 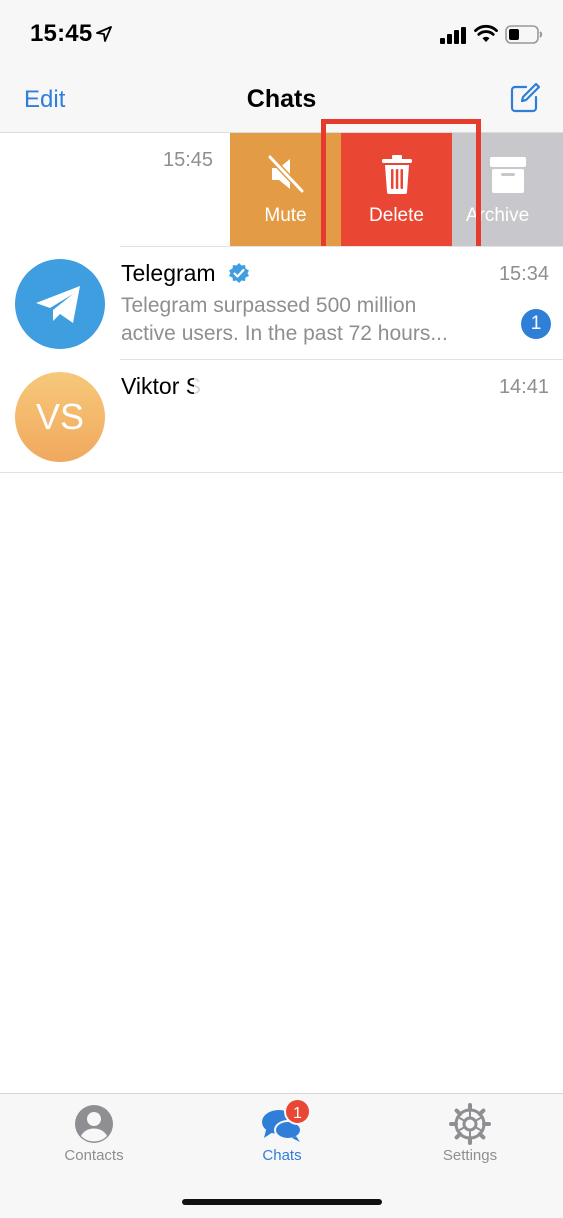 What do you see at coordinates (60, 417) in the screenshot?
I see `avatar: VS` at bounding box center [60, 417].